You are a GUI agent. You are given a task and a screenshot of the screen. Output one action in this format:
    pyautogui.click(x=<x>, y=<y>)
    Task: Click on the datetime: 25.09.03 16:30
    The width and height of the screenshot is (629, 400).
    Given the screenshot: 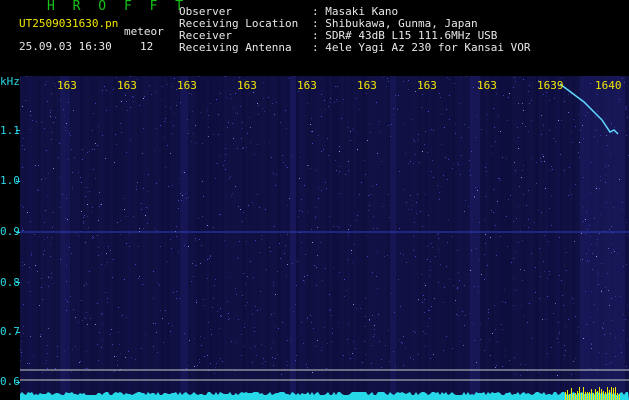 What is the action you would take?
    pyautogui.click(x=65, y=46)
    